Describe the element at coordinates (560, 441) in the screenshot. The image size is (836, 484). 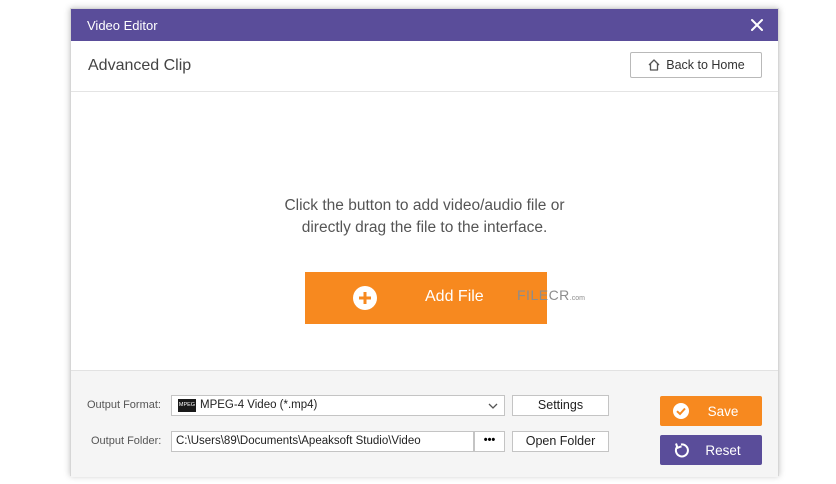
I see `open-folder-button: Open Folder` at that location.